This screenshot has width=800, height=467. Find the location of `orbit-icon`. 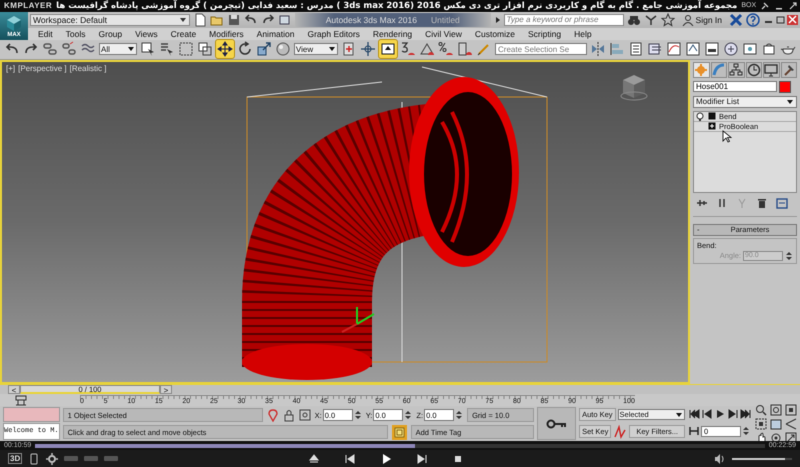

orbit-icon is located at coordinates (776, 438).